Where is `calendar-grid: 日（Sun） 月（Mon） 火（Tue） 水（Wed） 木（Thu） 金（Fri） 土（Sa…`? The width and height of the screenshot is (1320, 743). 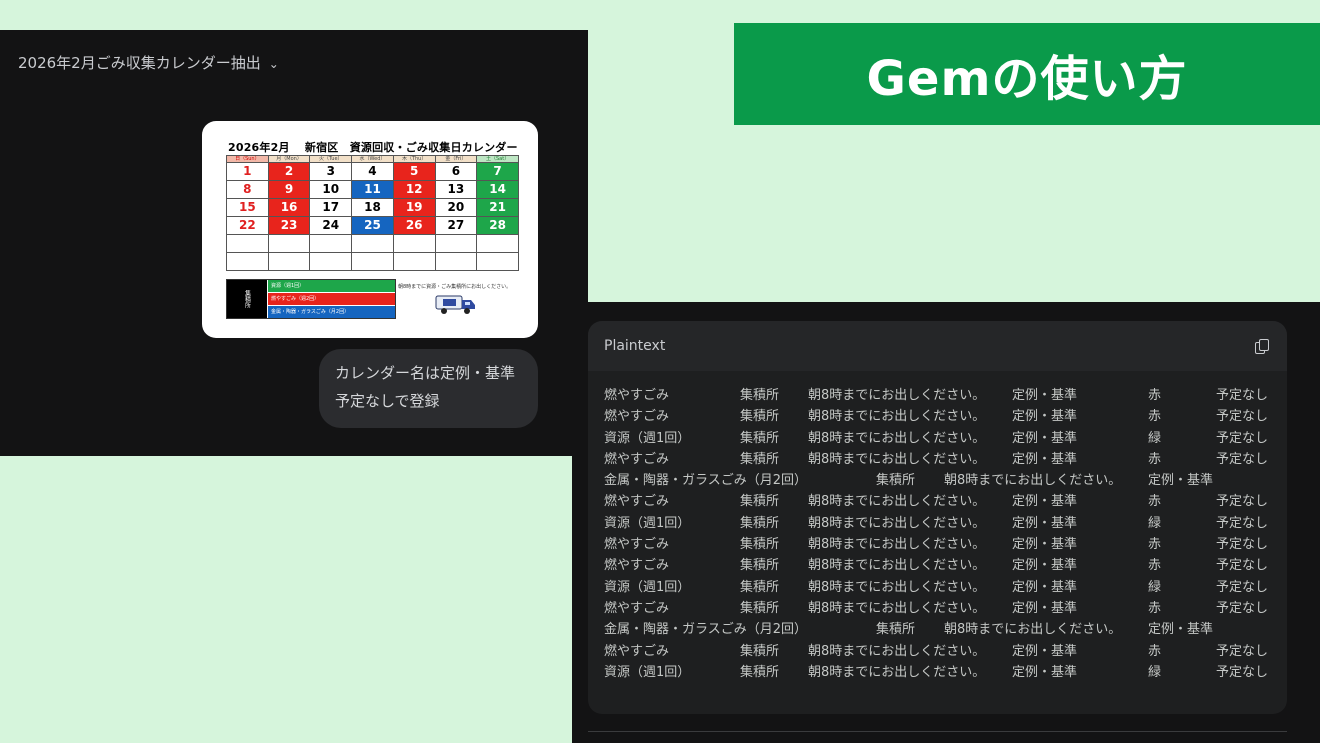
calendar-grid: 日（Sun） 月（Mon） 火（Tue） 水（Wed） 木（Thu） 金（Fri） 土（Sa… is located at coordinates (372, 213).